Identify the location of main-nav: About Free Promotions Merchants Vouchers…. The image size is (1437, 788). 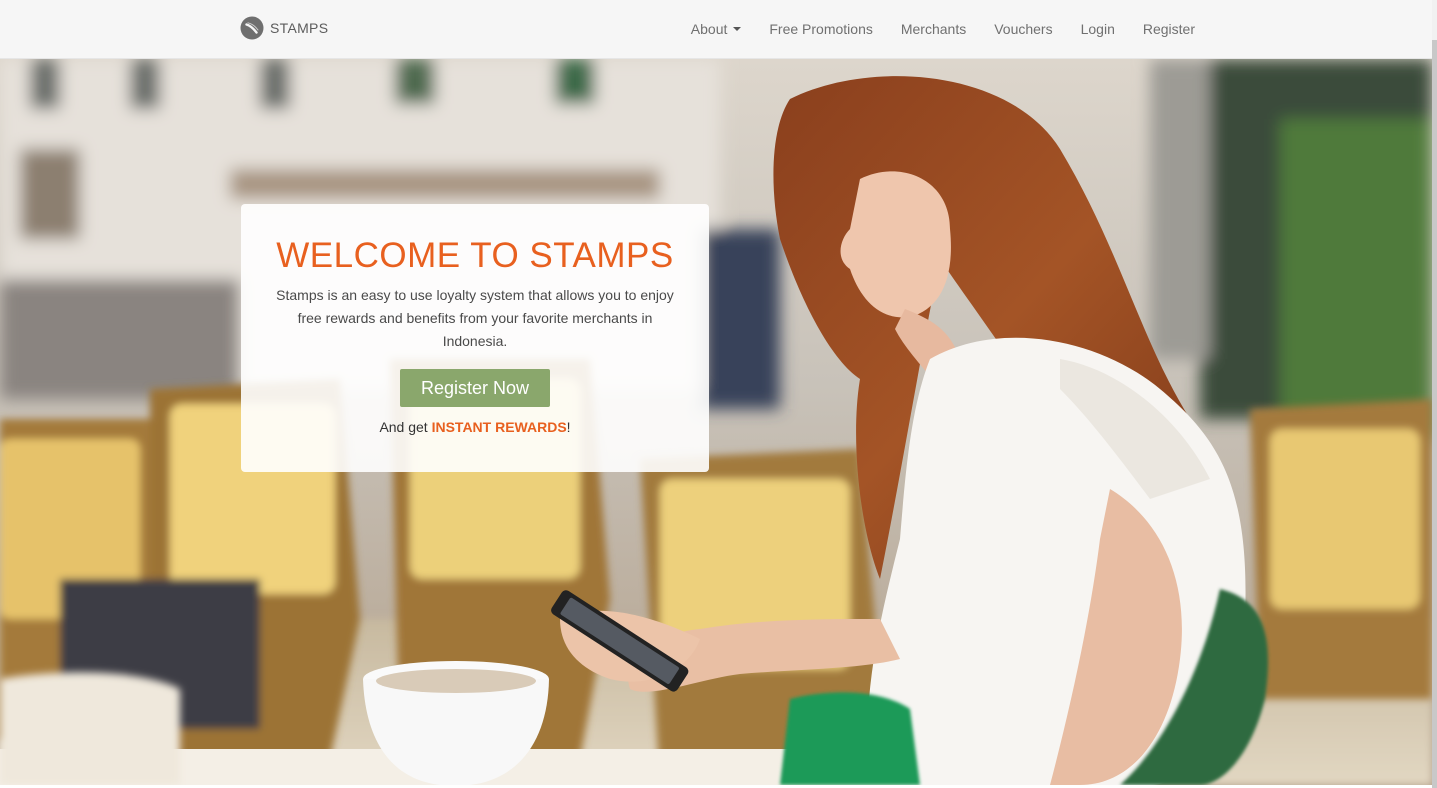
(929, 29).